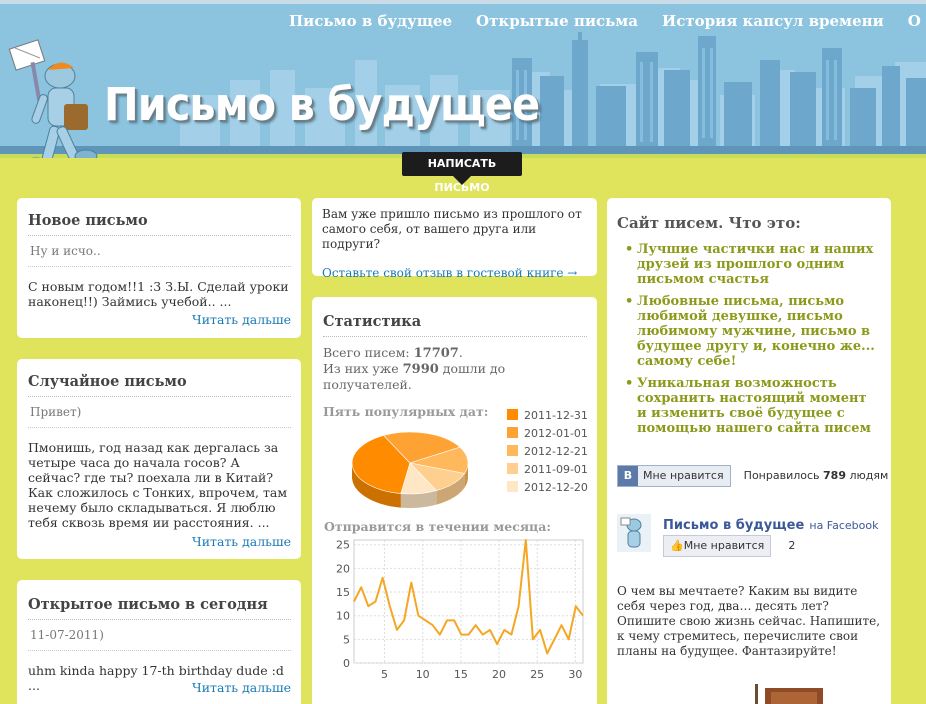 The image size is (926, 704). Describe the element at coordinates (454, 273) in the screenshot. I see `guestbook-link: Оставьте свой отзыв в гостевой книге →` at that location.